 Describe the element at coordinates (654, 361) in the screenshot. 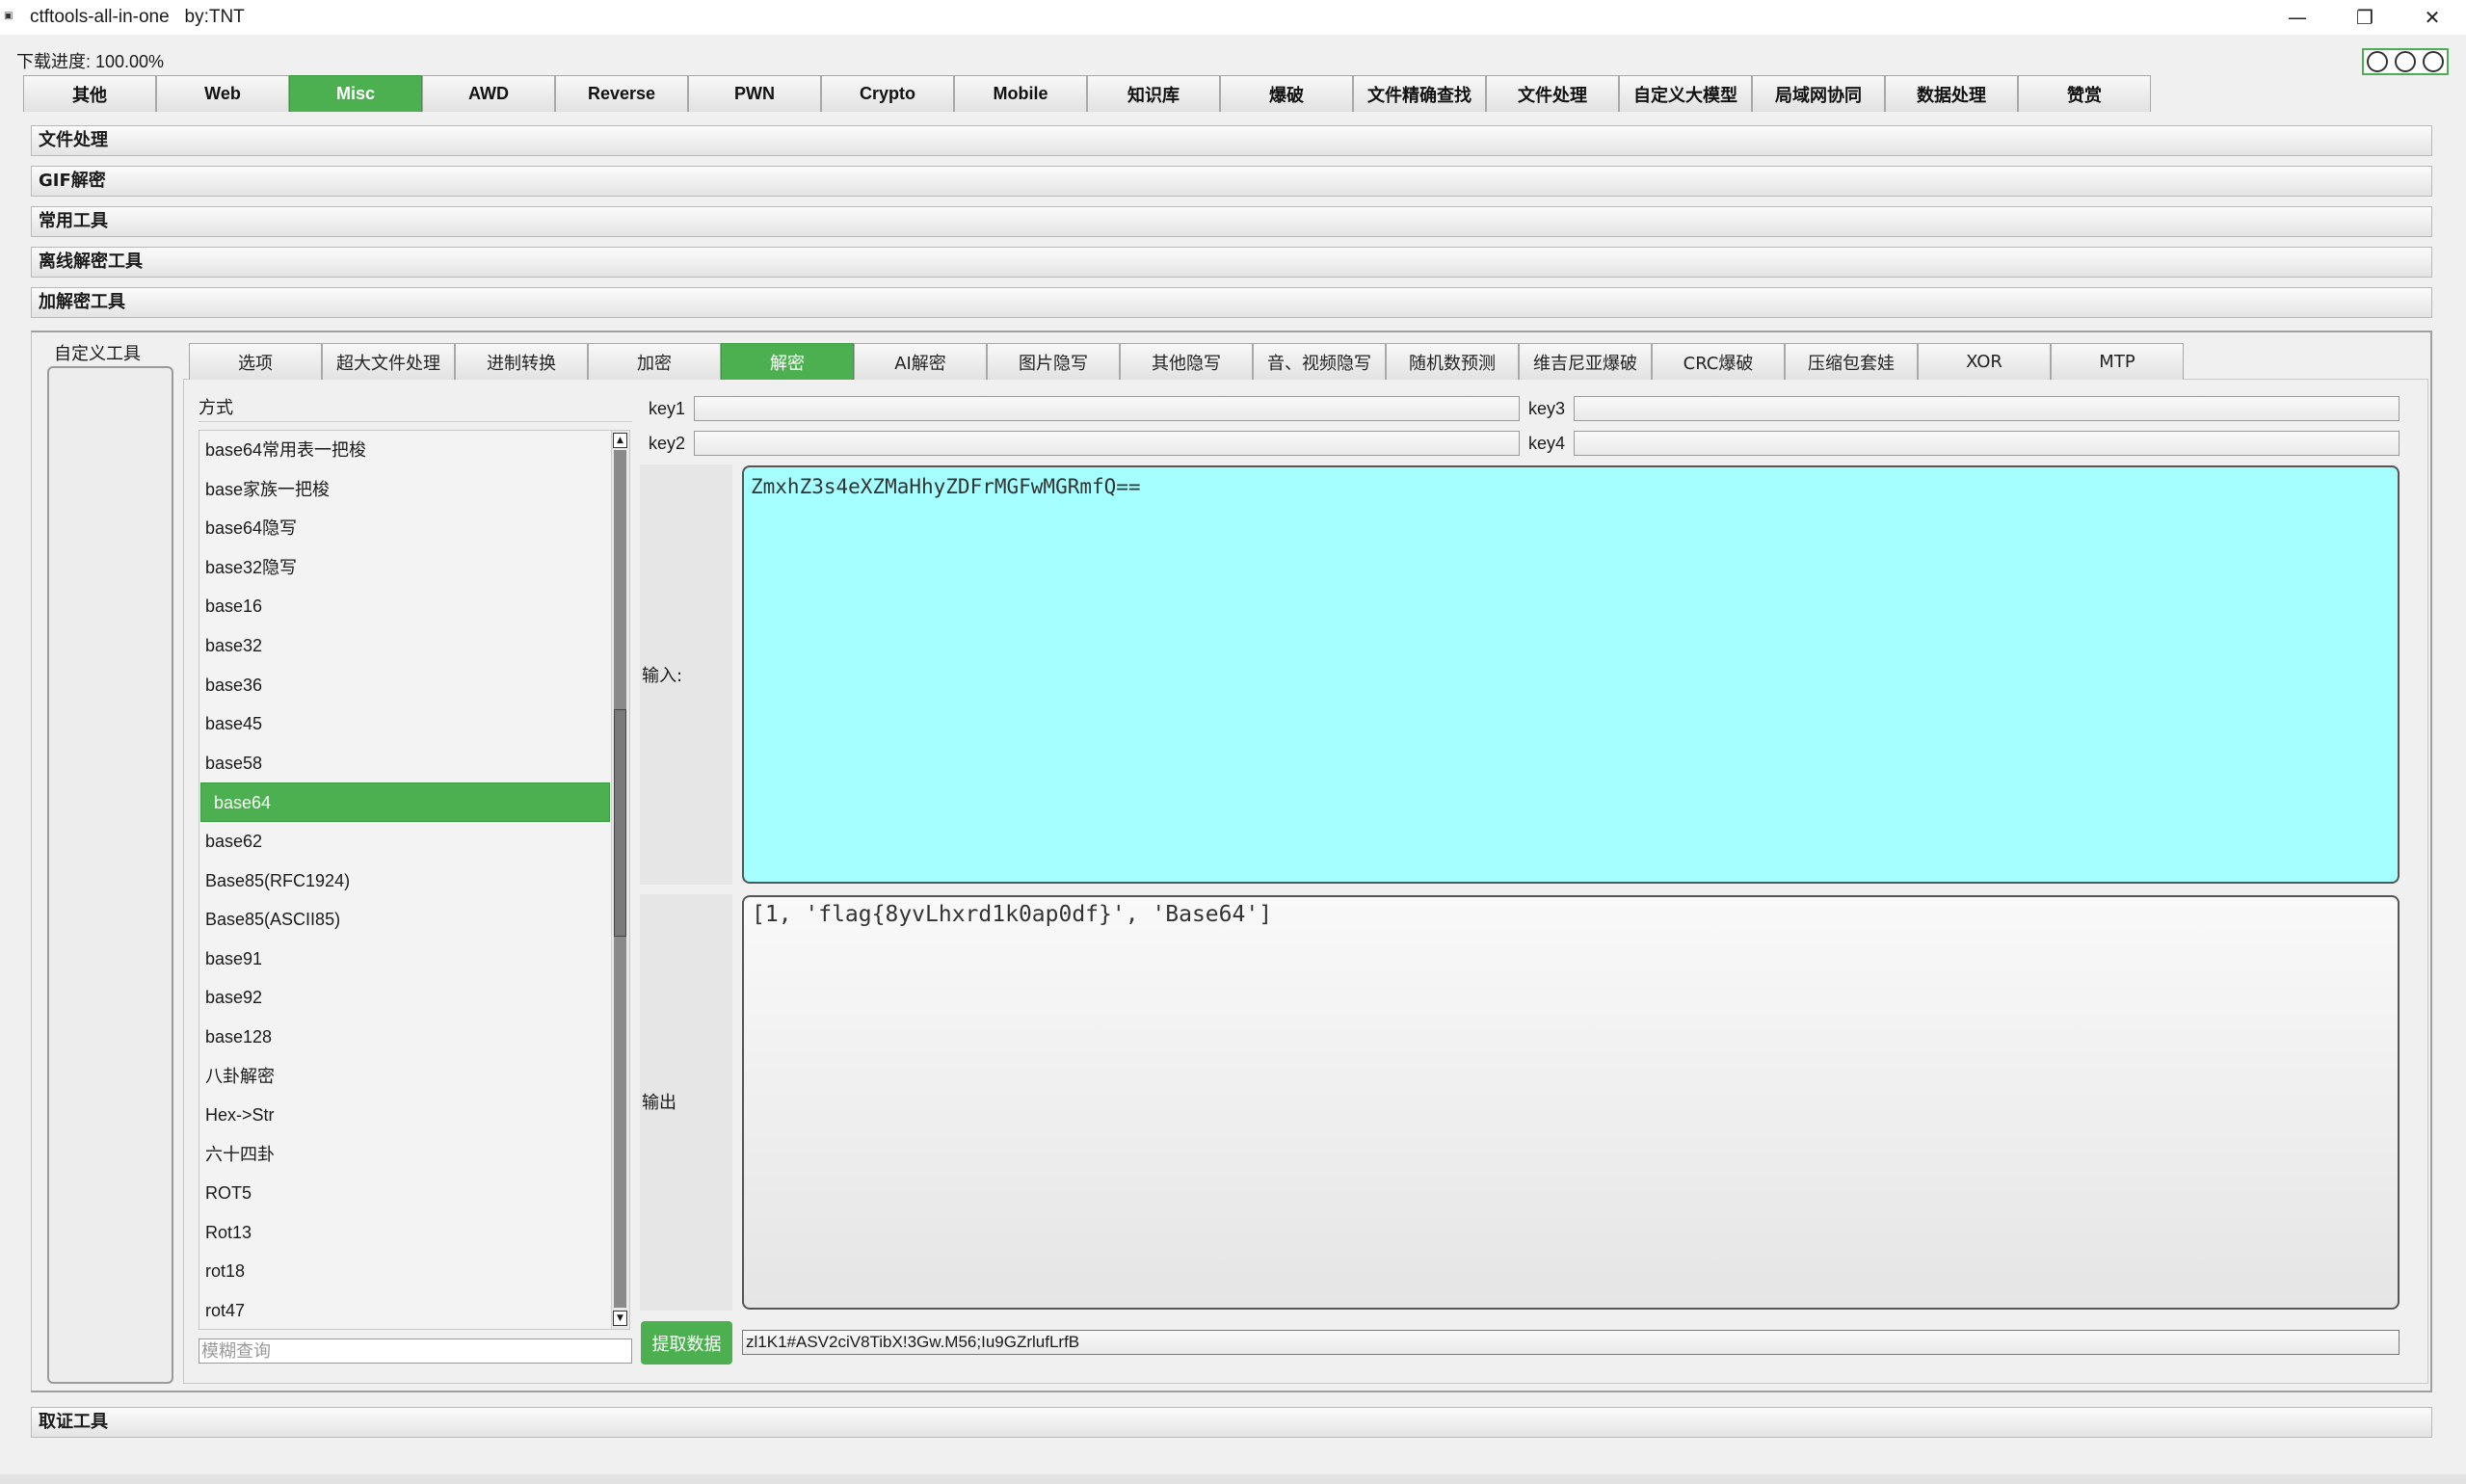

I see `sub-tab: 加密` at that location.